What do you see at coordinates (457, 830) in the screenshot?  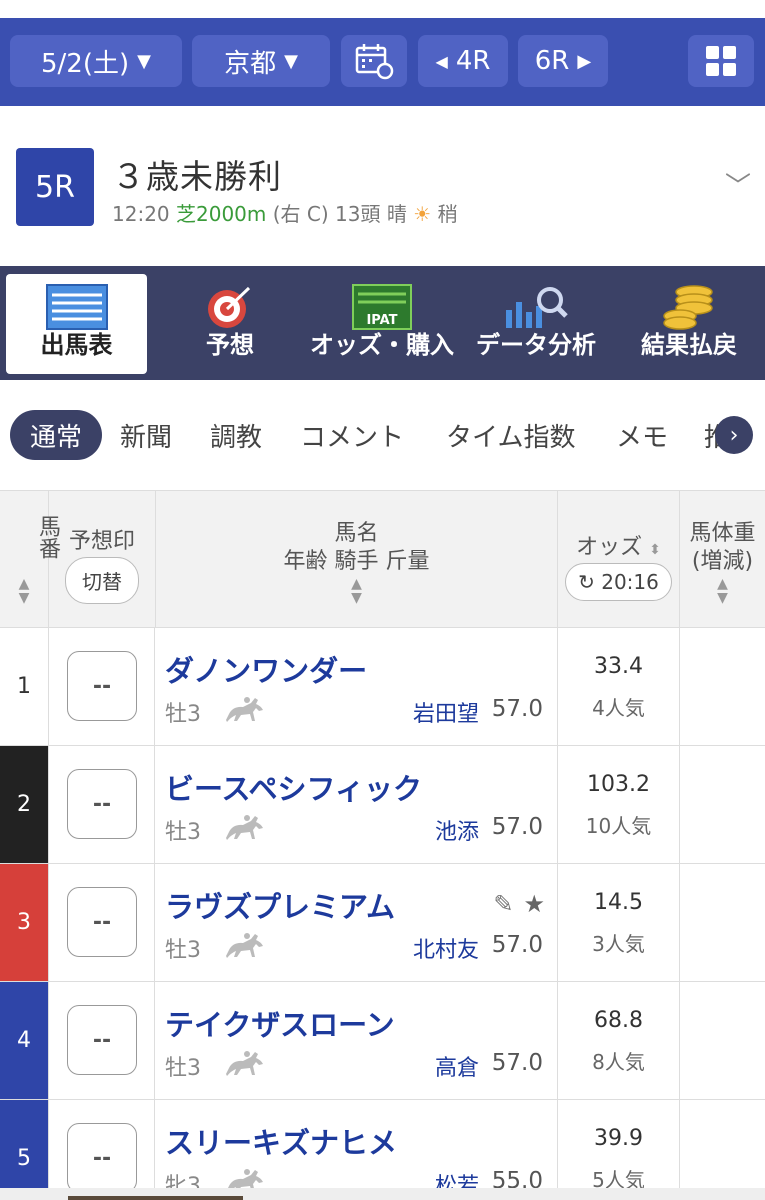 I see `jockey-link: 池添` at bounding box center [457, 830].